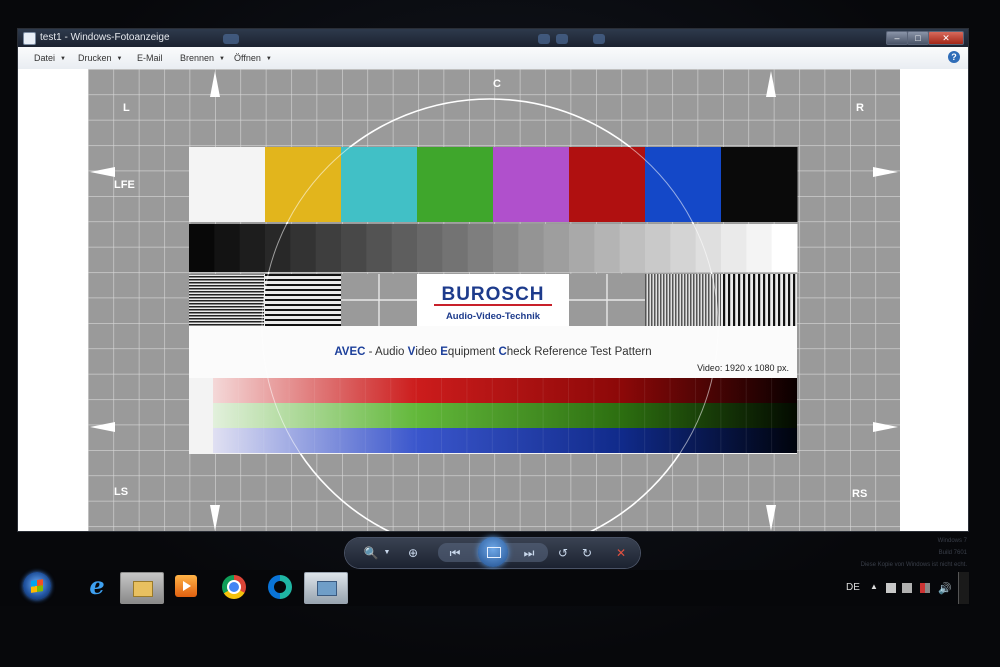 This screenshot has height=667, width=1000. Describe the element at coordinates (621, 553) in the screenshot. I see `delete-icon: ✕` at that location.